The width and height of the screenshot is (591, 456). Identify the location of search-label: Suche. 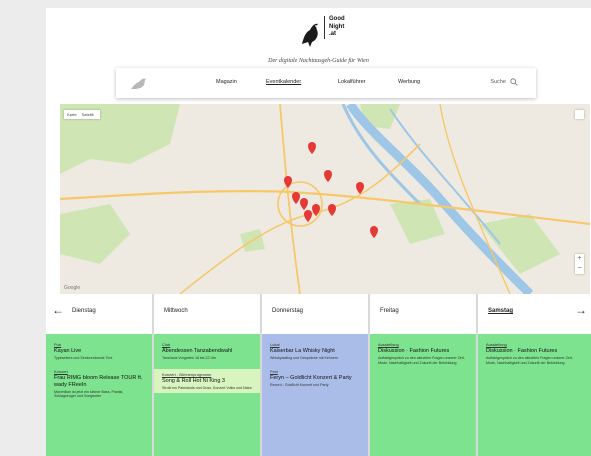
(498, 82).